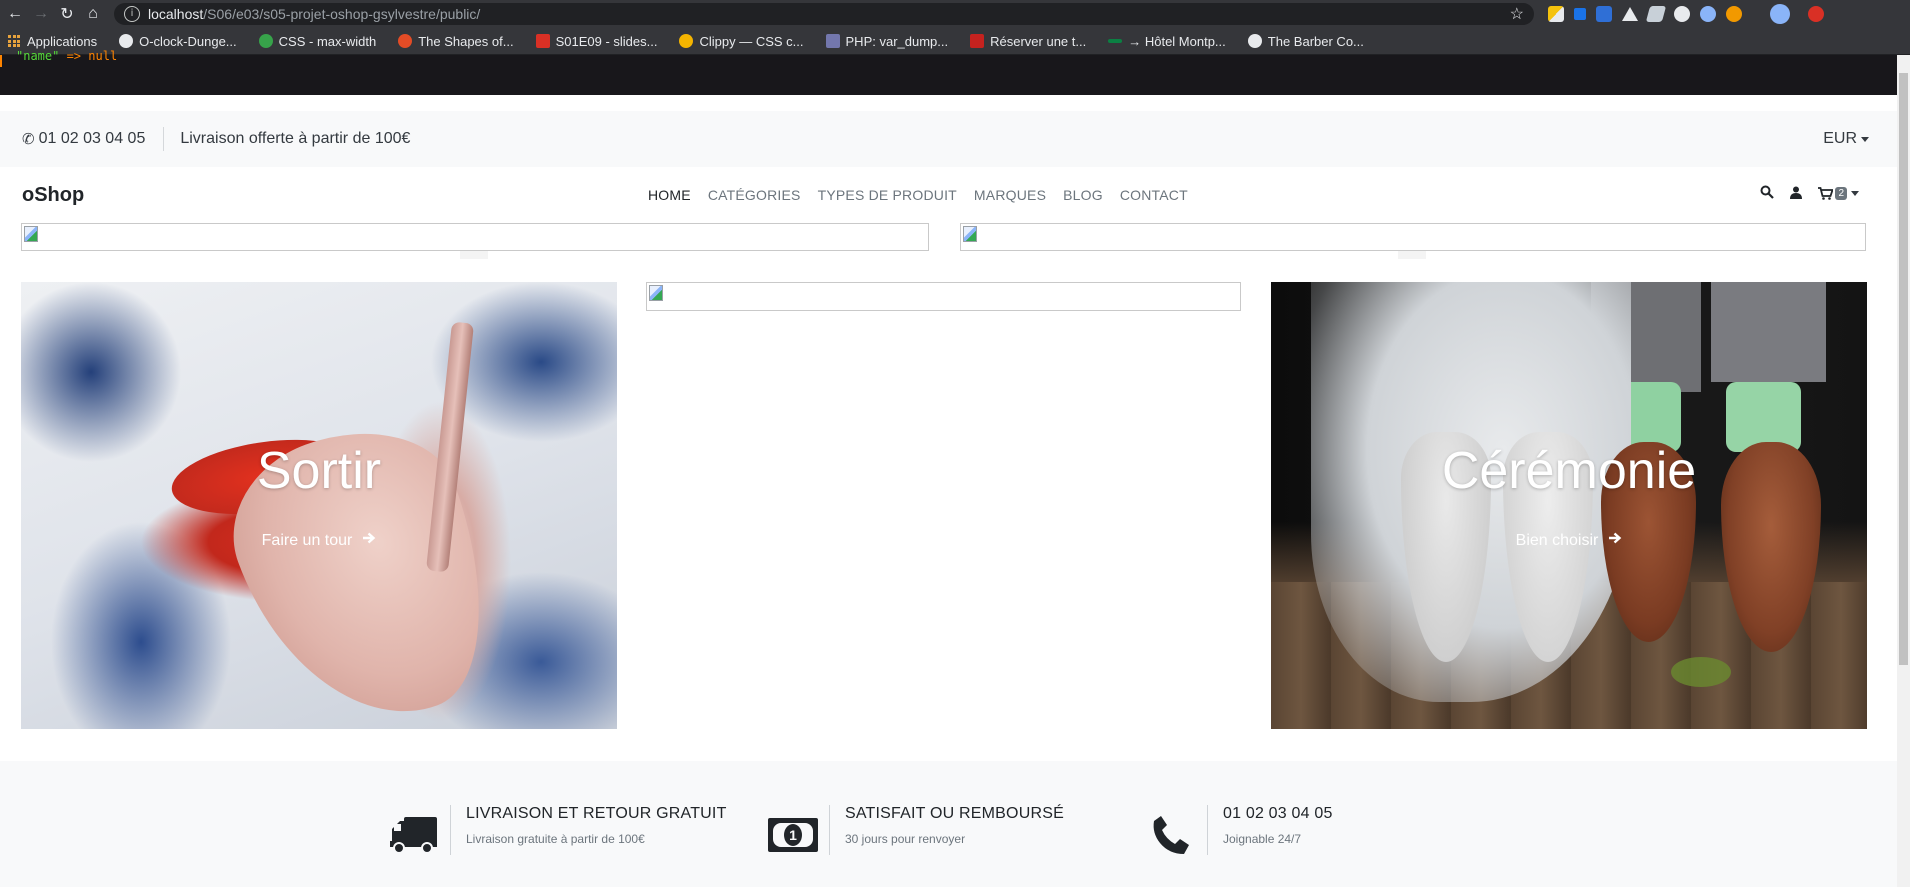 The image size is (1910, 887). Describe the element at coordinates (1780, 14) in the screenshot. I see `profile-avatar-icon` at that location.